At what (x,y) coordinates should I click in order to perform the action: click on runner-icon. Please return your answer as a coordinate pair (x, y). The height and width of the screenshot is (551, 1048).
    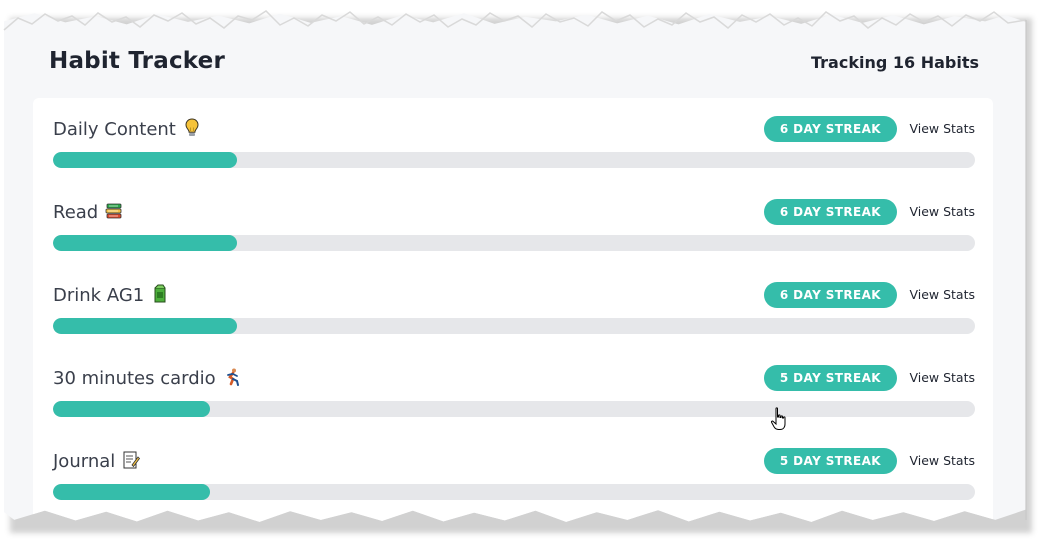
    Looking at the image, I should click on (232, 377).